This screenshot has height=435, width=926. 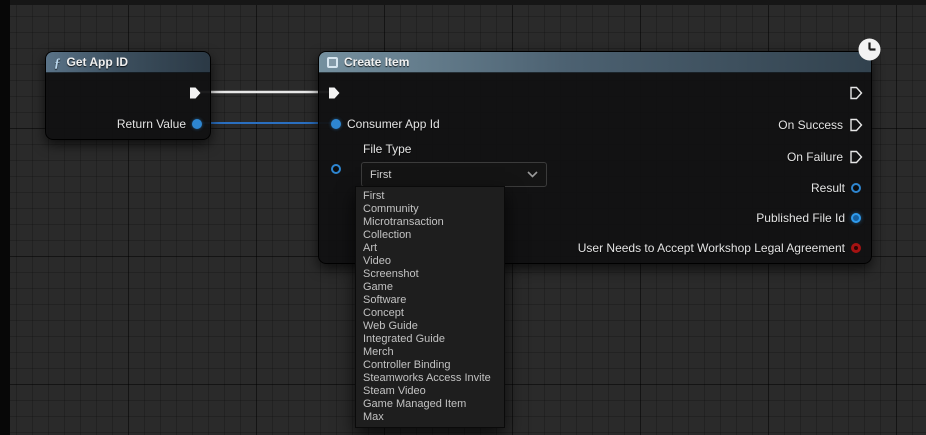 I want to click on on-success-row: On Success, so click(x=820, y=125).